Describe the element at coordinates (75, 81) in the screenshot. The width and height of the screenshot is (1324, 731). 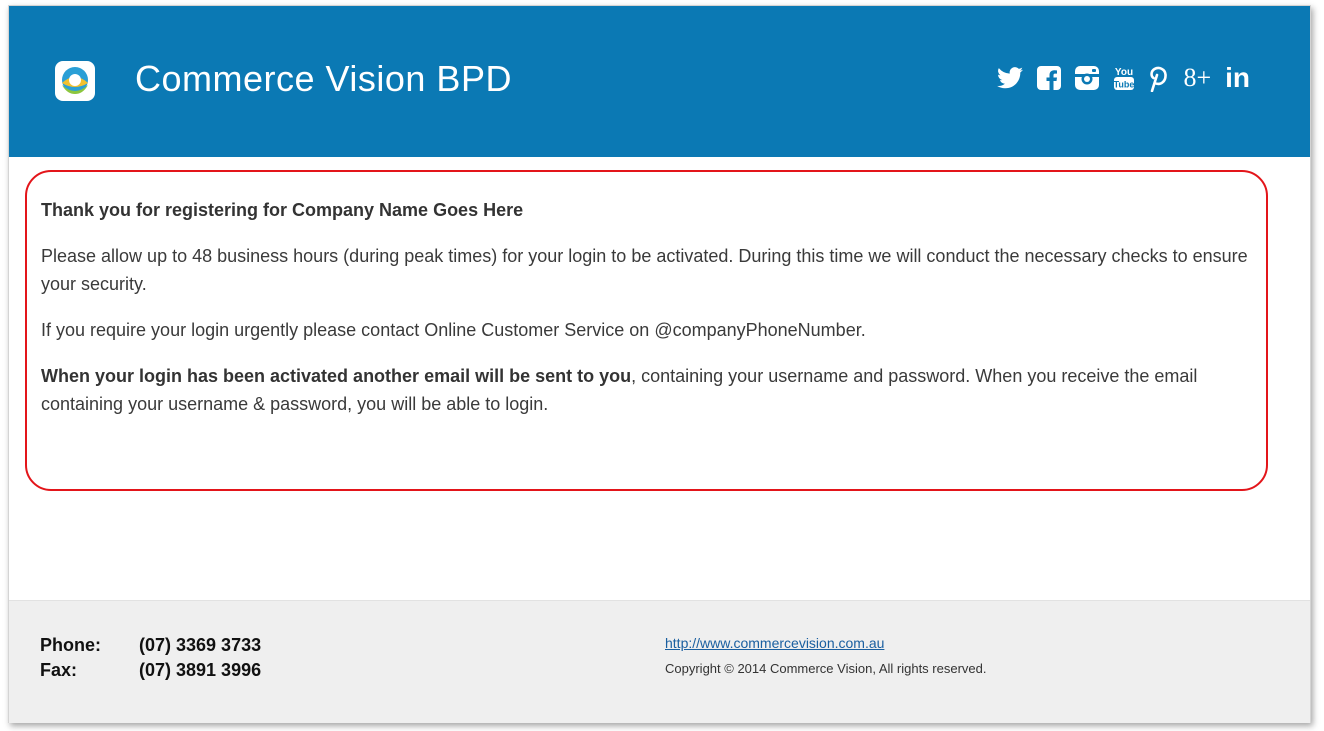
I see `logo-icon` at that location.